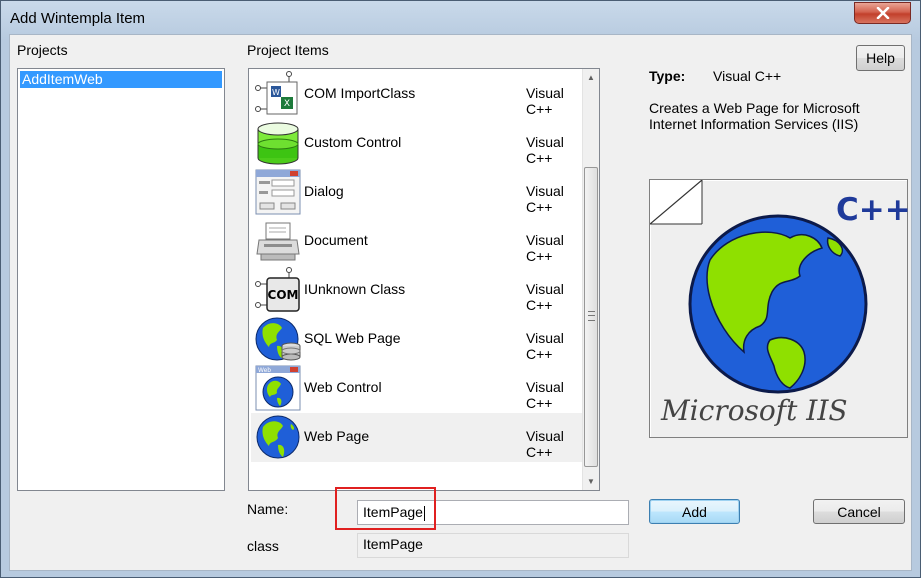 The image size is (921, 578). Describe the element at coordinates (278, 241) in the screenshot. I see `document-icon` at that location.